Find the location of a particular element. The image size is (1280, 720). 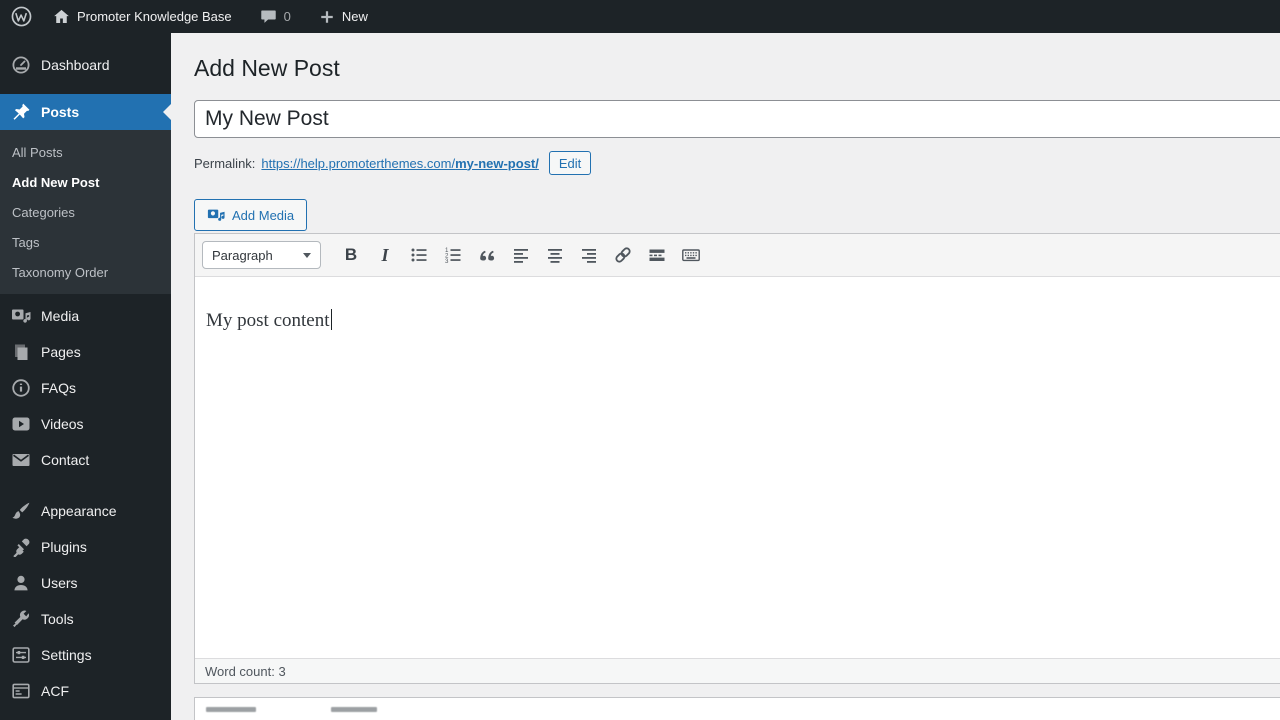

wordpress-logo-icon is located at coordinates (21, 16).